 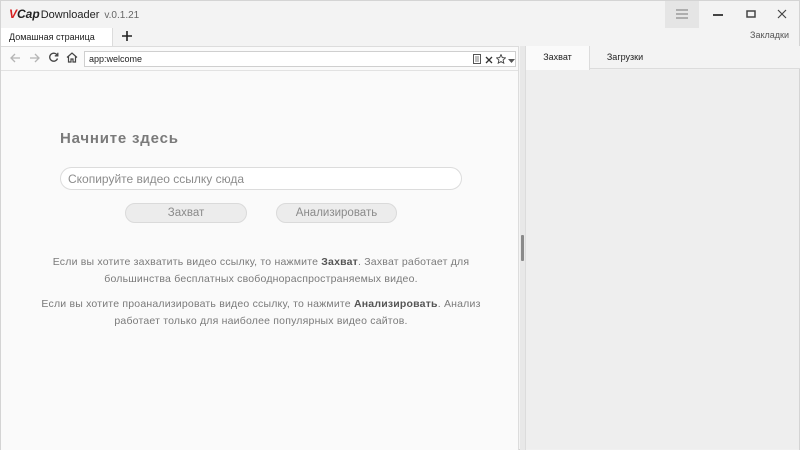 What do you see at coordinates (663, 58) in the screenshot?
I see `right-panel-tabs: Захват Загрузки` at bounding box center [663, 58].